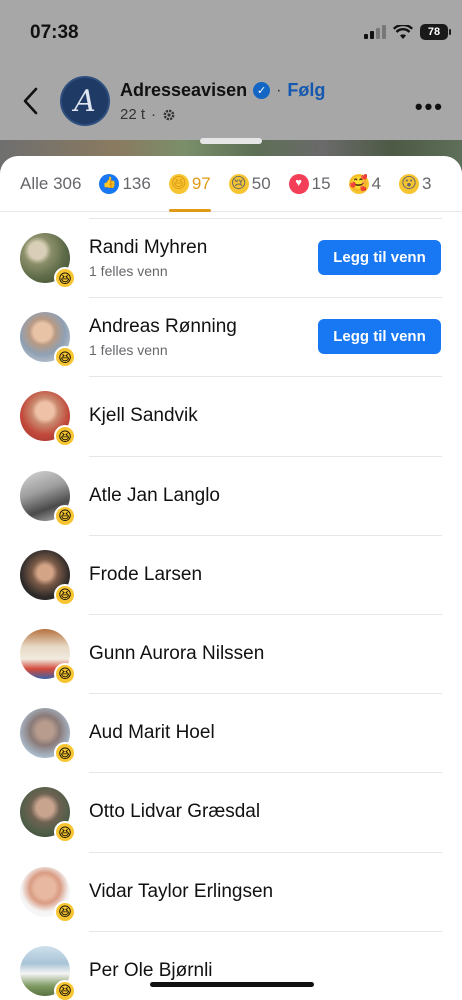 The width and height of the screenshot is (462, 1000). I want to click on tab-sad: 😢 50, so click(249, 184).